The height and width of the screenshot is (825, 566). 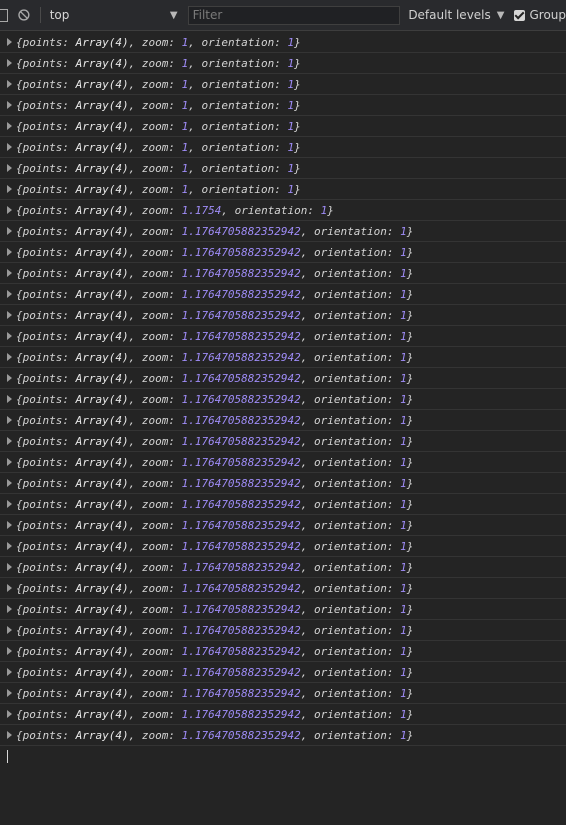 I want to click on group-similar-checkbox, so click(x=520, y=15).